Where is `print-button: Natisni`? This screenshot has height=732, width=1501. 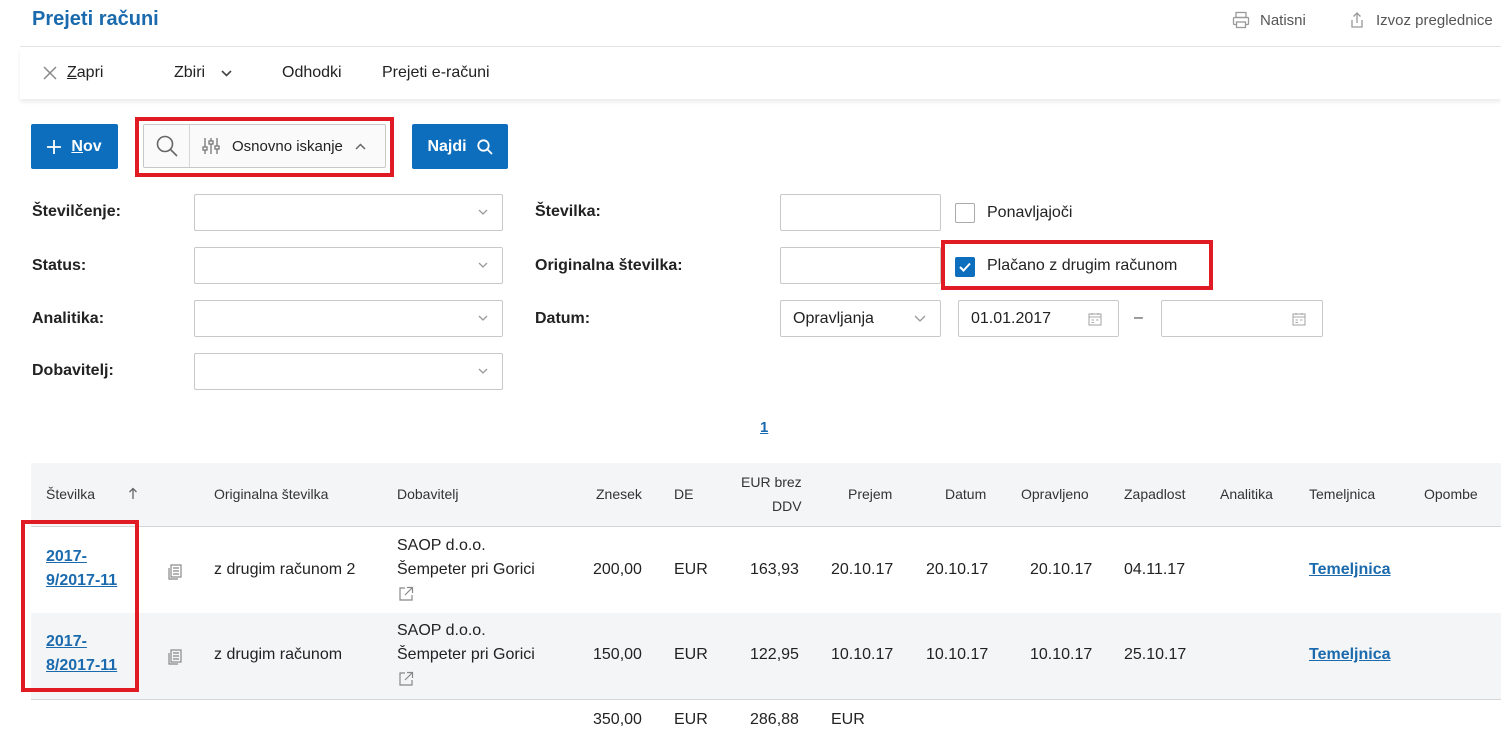 print-button: Natisni is located at coordinates (1269, 20).